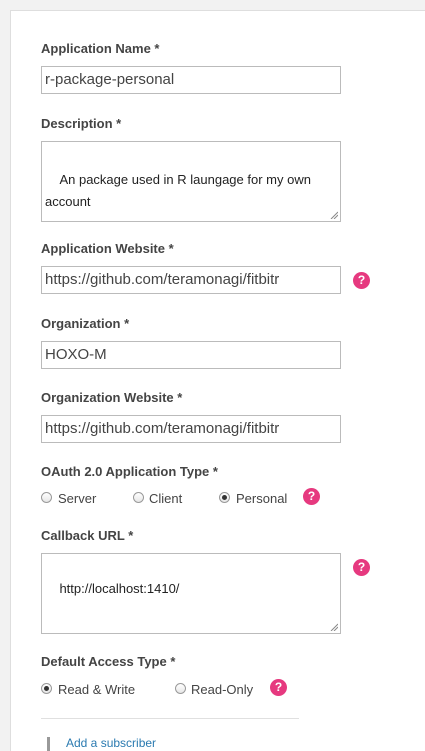 Image resolution: width=425 pixels, height=751 pixels. I want to click on subscriber-marker, so click(48, 744).